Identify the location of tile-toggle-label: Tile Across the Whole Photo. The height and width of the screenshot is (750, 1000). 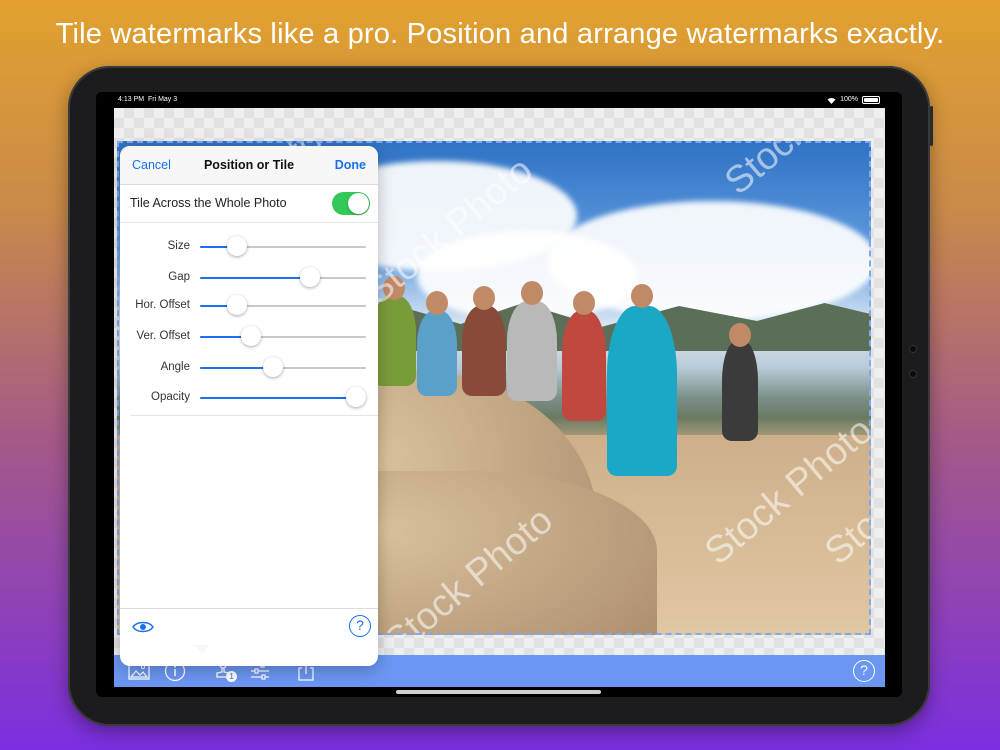
(208, 203).